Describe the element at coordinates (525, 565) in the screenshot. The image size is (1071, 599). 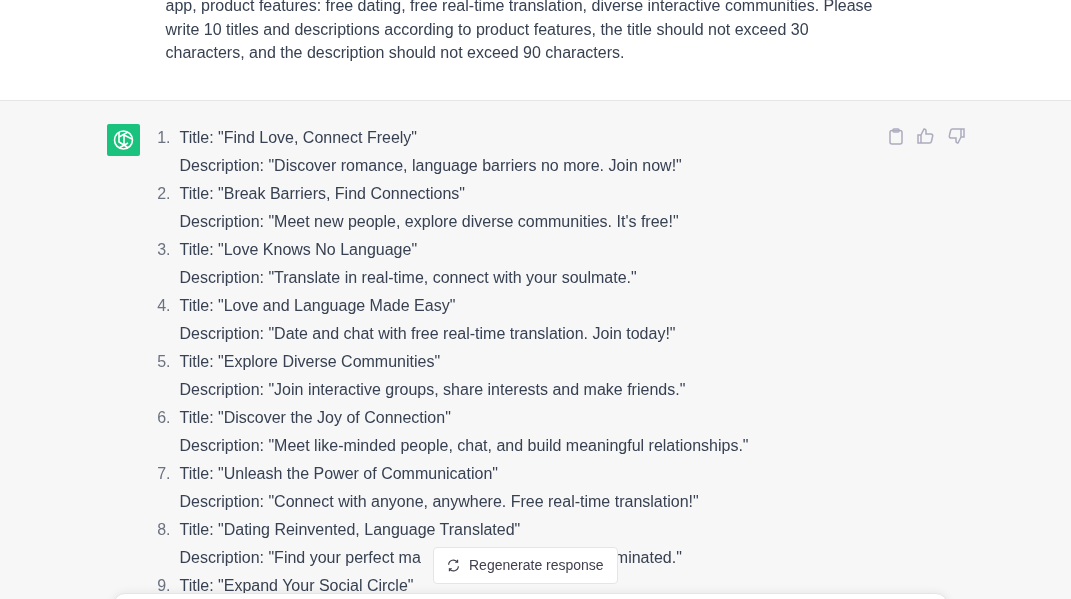
I see `regenerate-button: Regenerate response` at that location.